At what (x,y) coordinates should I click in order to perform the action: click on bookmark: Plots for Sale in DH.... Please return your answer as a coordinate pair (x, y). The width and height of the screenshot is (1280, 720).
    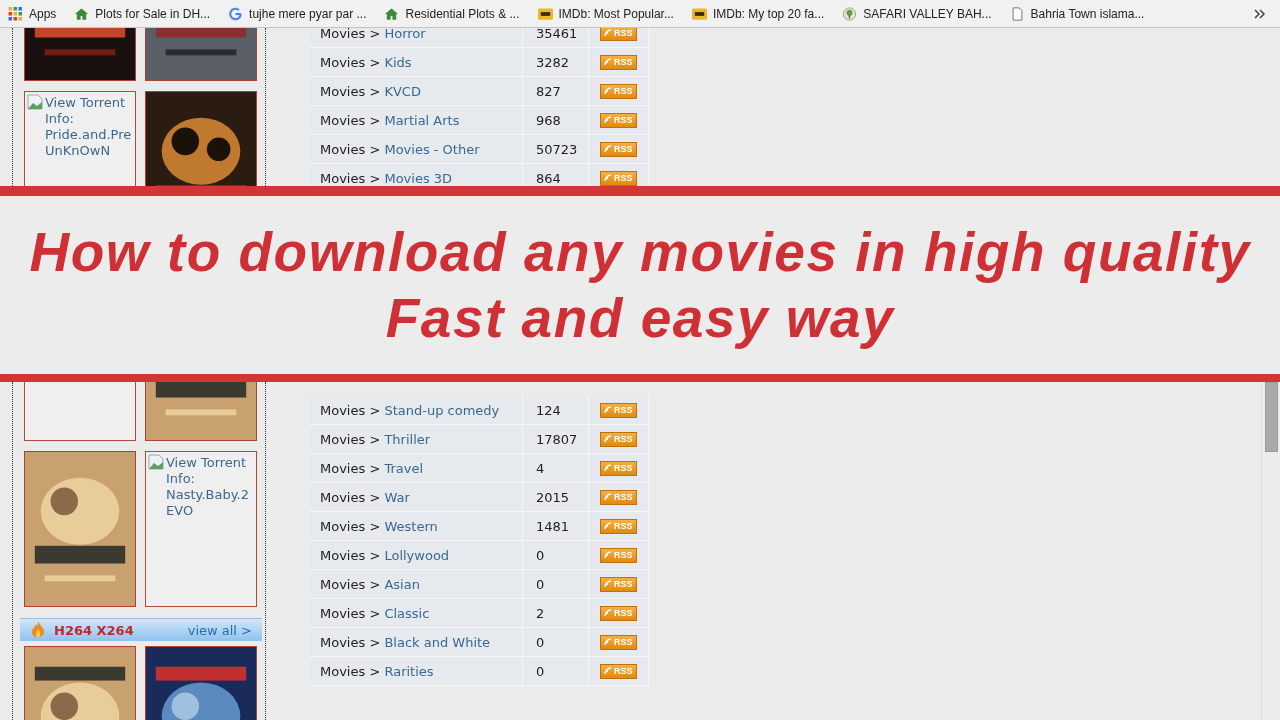
    Looking at the image, I should click on (142, 13).